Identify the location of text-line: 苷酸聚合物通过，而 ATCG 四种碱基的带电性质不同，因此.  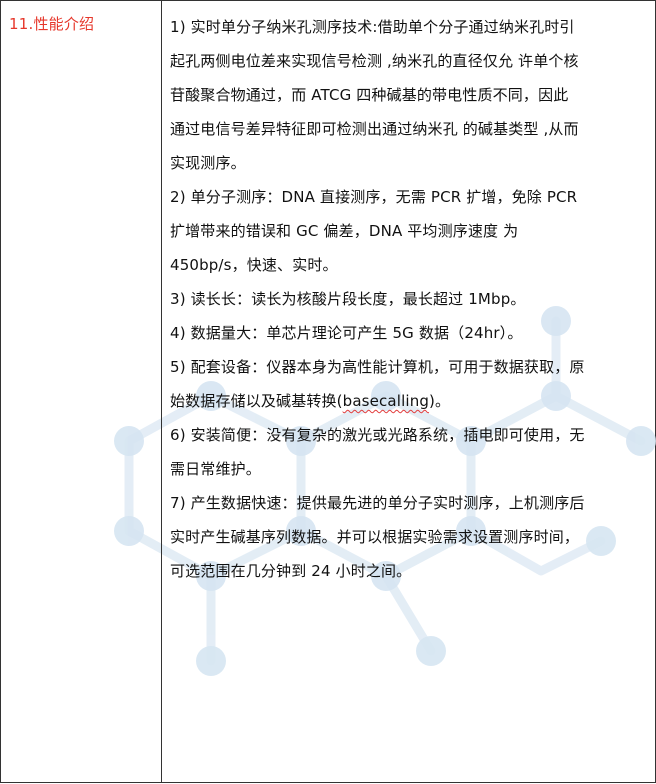
(369, 95).